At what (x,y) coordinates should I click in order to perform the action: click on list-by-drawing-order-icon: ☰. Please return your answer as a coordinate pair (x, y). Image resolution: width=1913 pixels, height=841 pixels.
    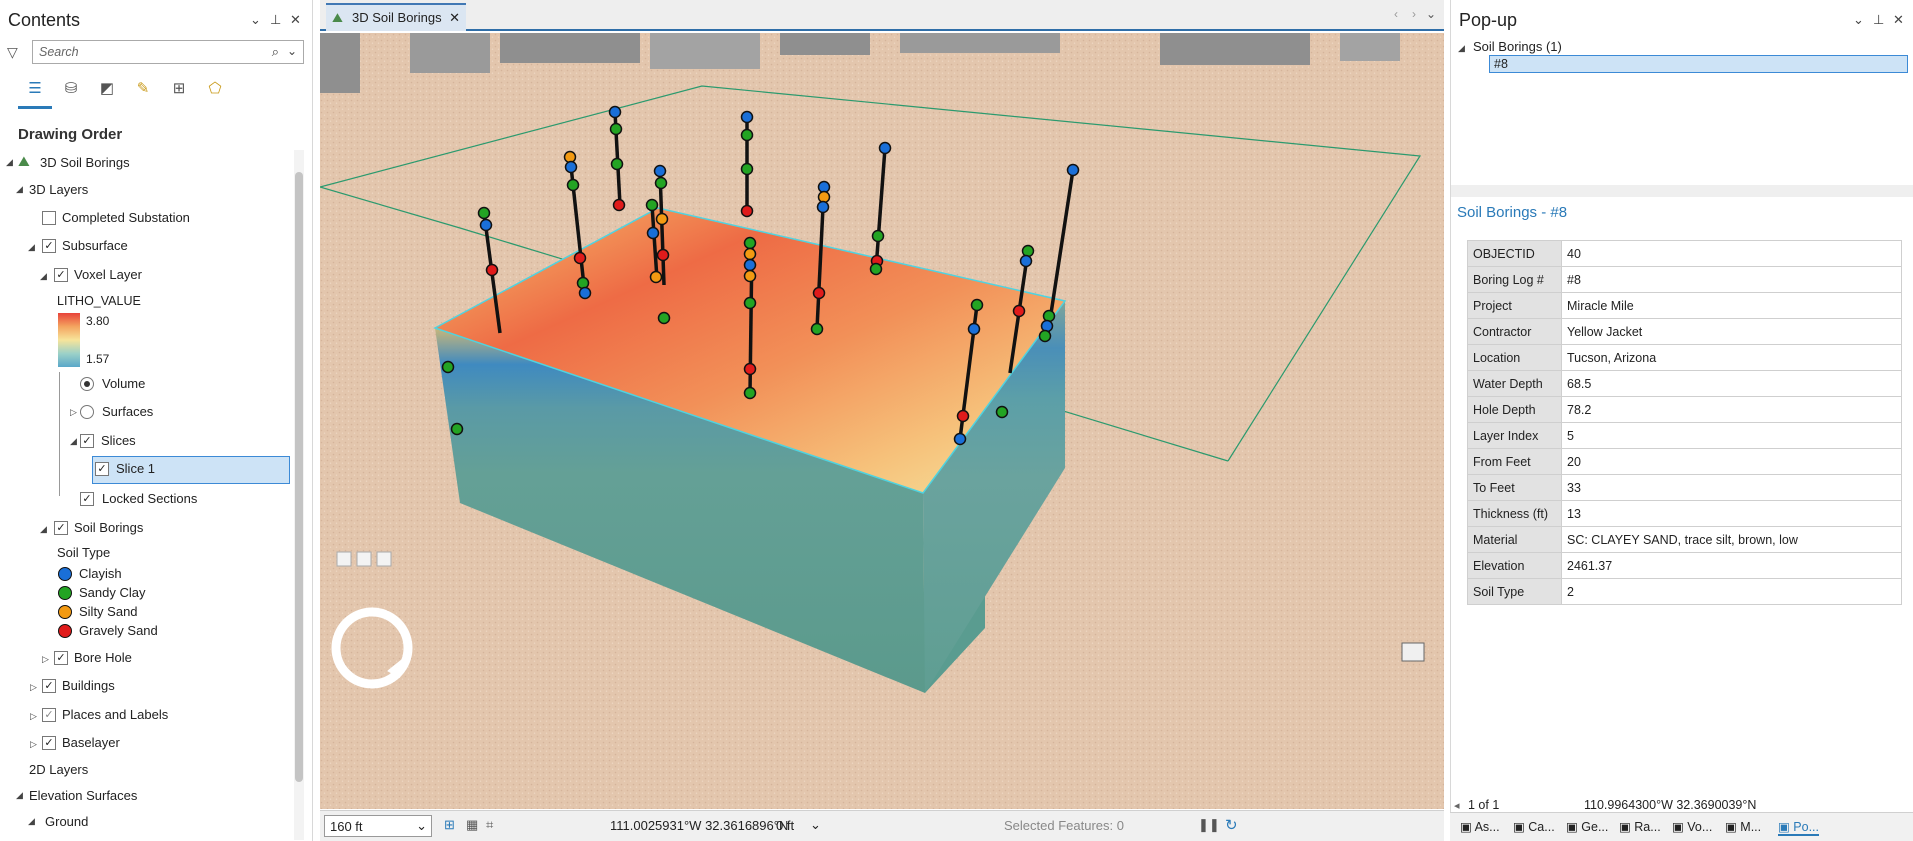
    Looking at the image, I should click on (35, 89).